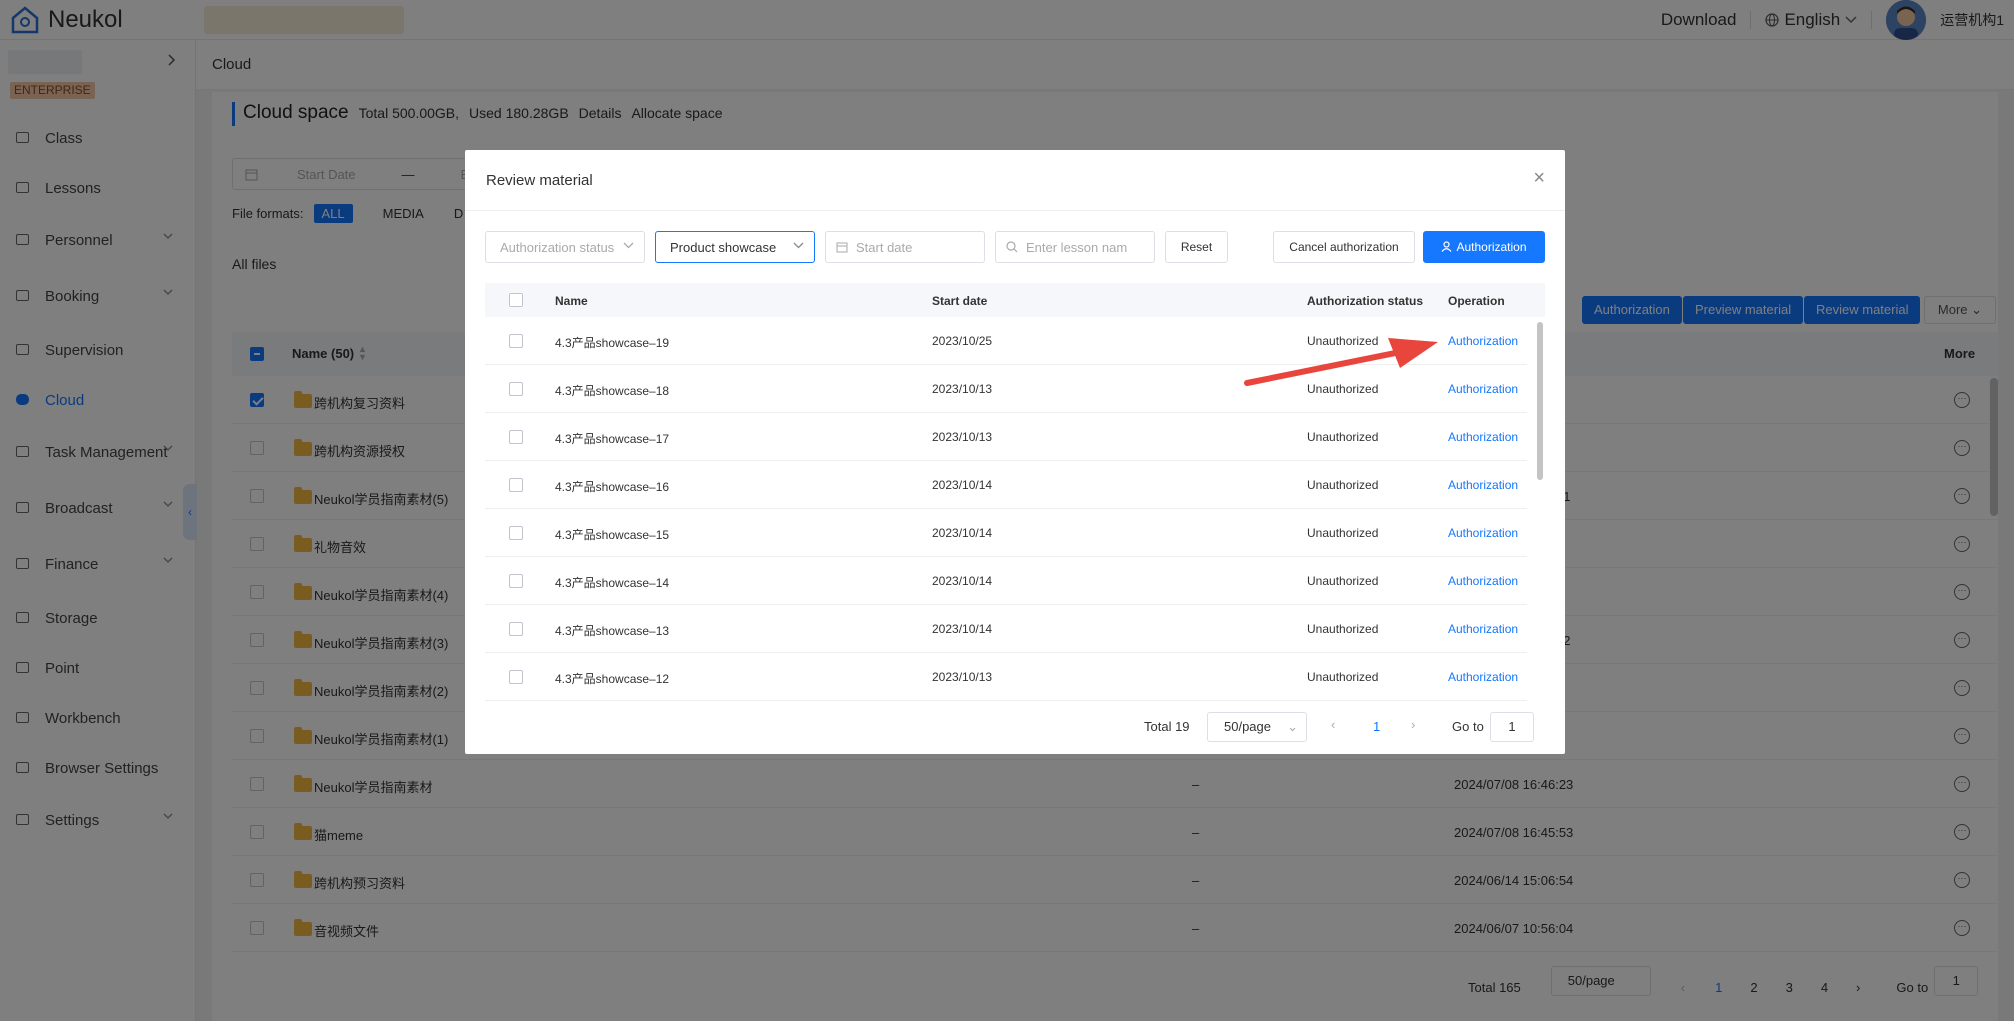 Image resolution: width=2014 pixels, height=1021 pixels. Describe the element at coordinates (557, 247) in the screenshot. I see `status-placeholder: Authorization status` at that location.